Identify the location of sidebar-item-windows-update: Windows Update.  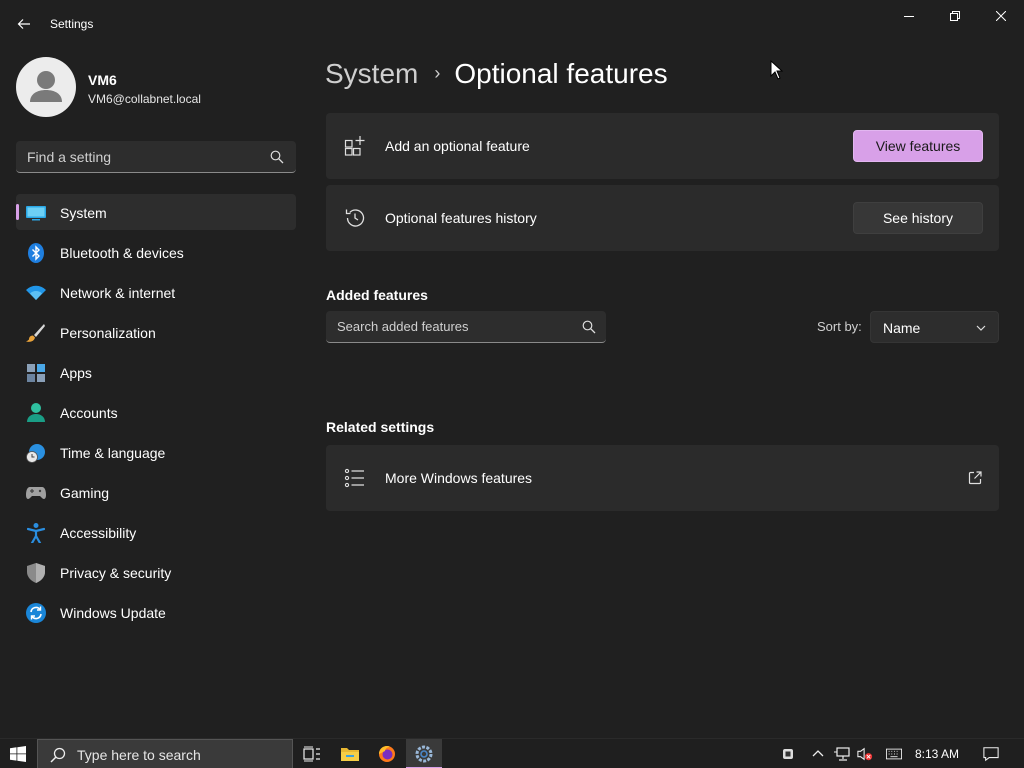
(156, 612).